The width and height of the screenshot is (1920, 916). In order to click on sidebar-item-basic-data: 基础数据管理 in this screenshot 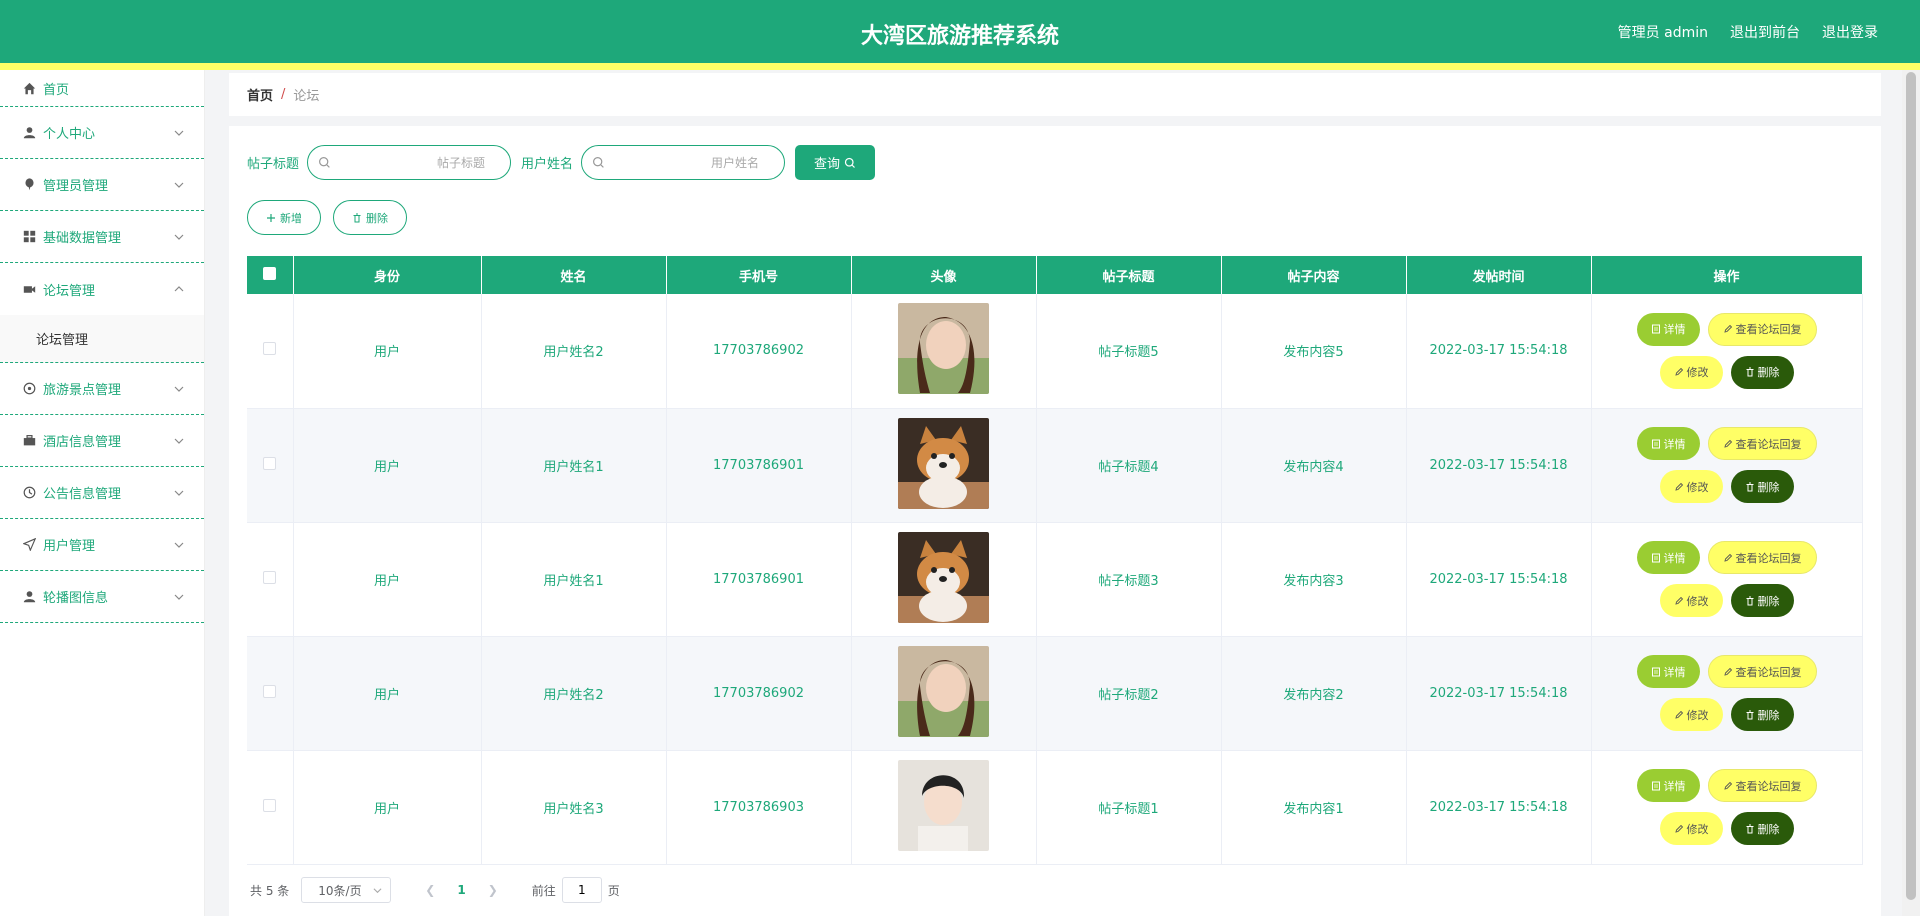, I will do `click(102, 237)`.